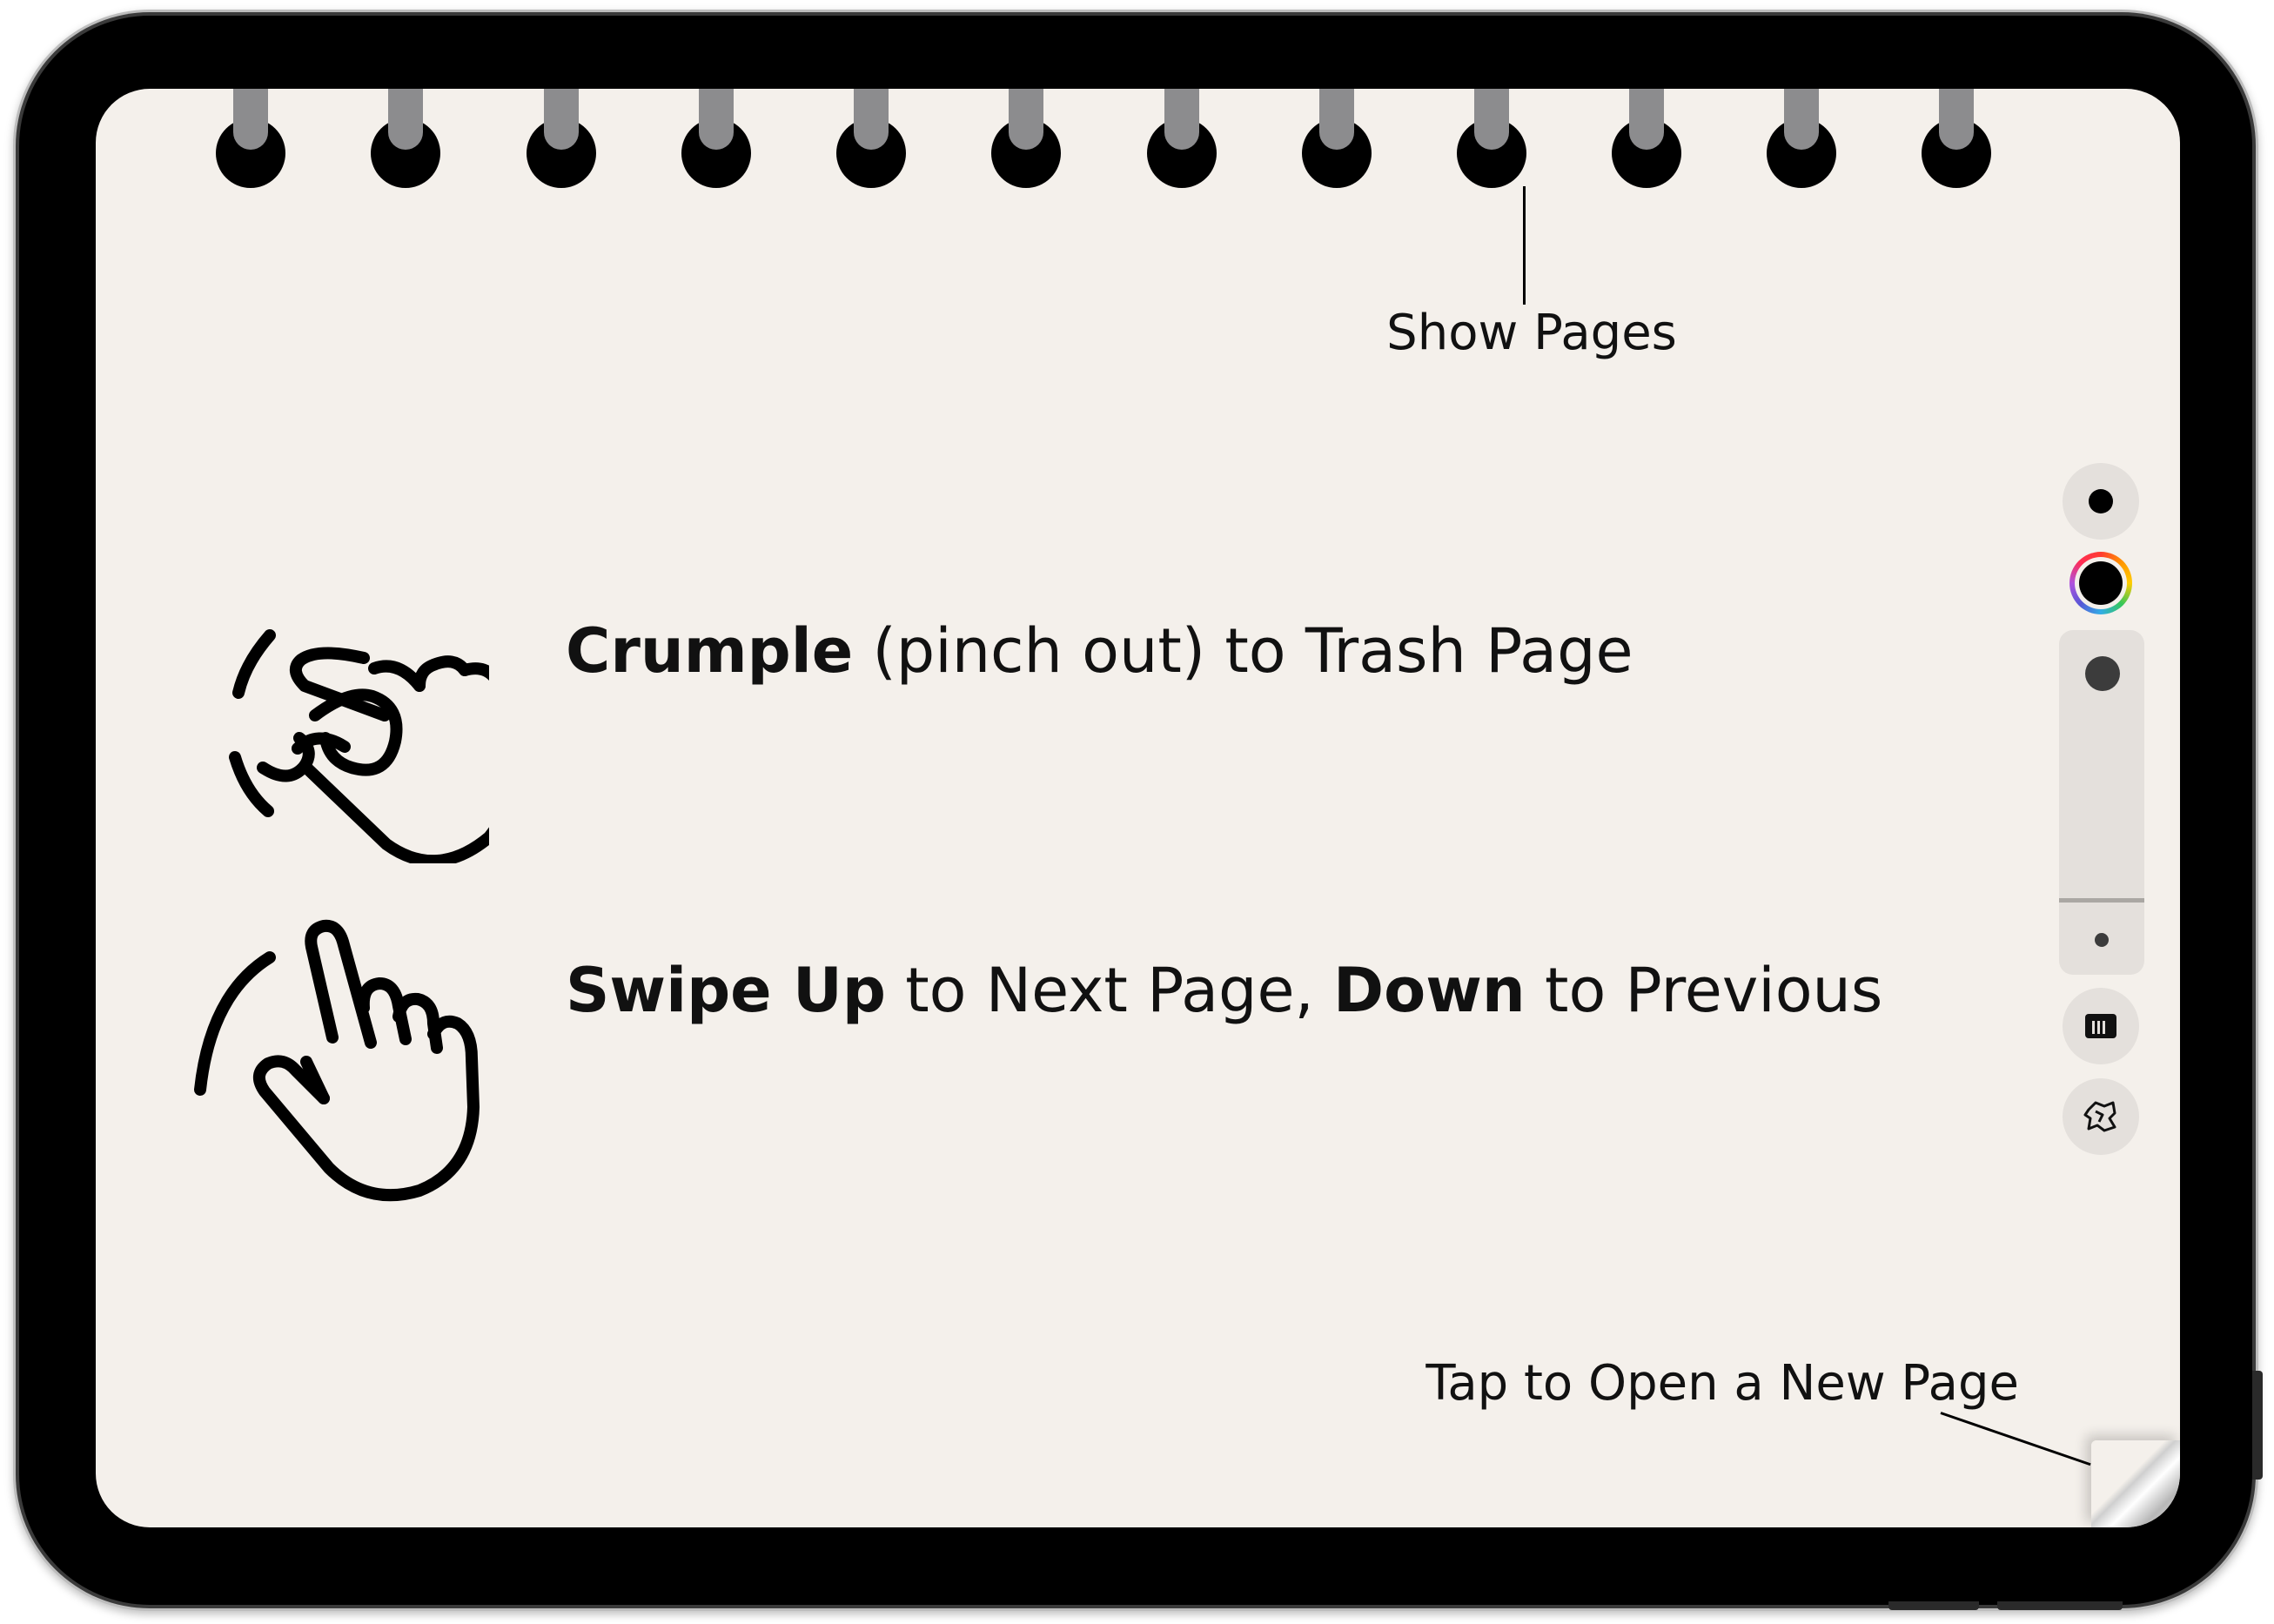 The width and height of the screenshot is (2274, 1624). What do you see at coordinates (2102, 673) in the screenshot?
I see `slider-knob` at bounding box center [2102, 673].